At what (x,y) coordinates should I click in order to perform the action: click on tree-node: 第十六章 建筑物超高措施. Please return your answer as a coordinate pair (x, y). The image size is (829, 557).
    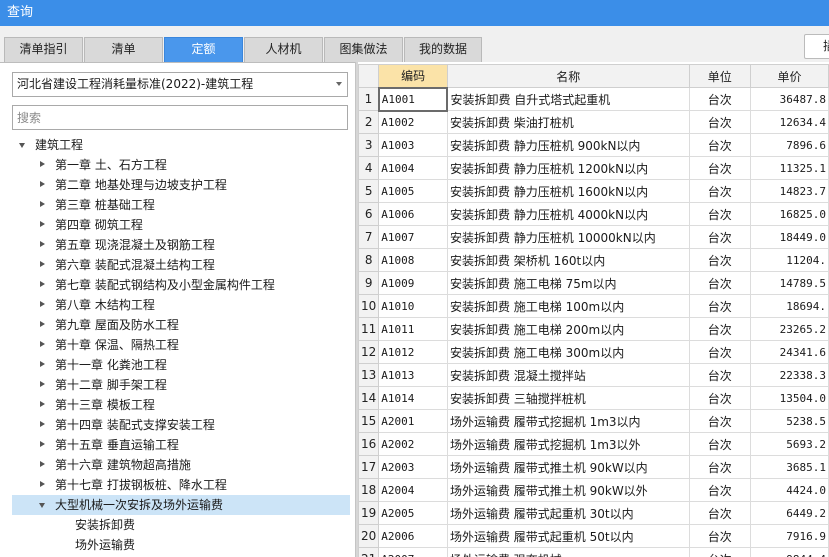
    Looking at the image, I should click on (181, 465).